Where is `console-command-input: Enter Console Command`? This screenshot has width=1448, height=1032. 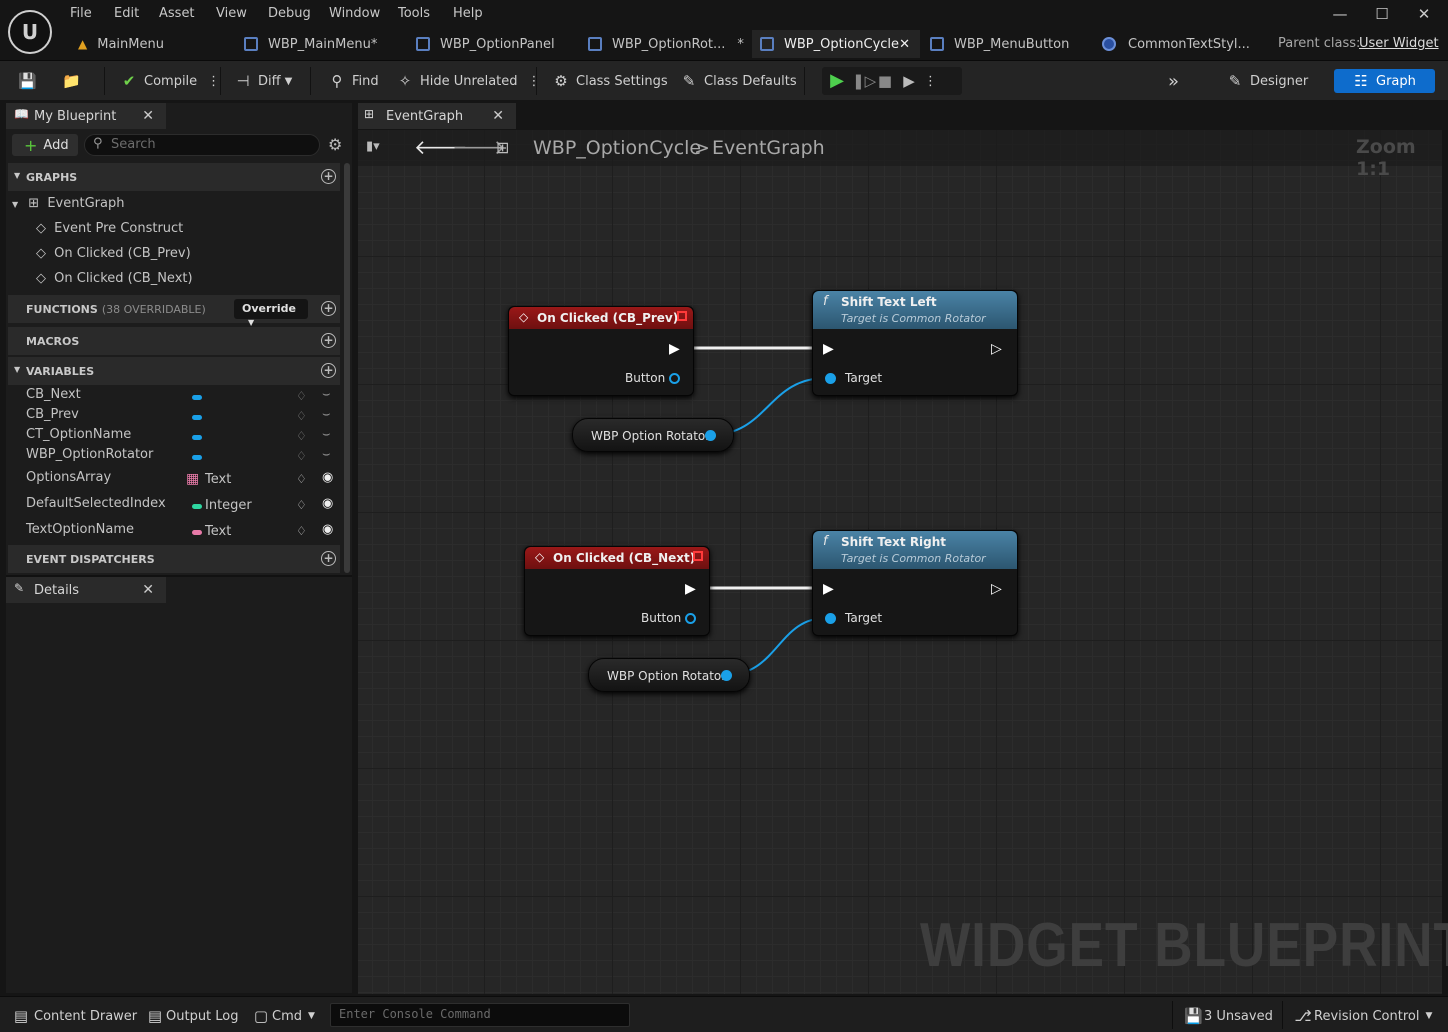
console-command-input: Enter Console Command is located at coordinates (480, 1015).